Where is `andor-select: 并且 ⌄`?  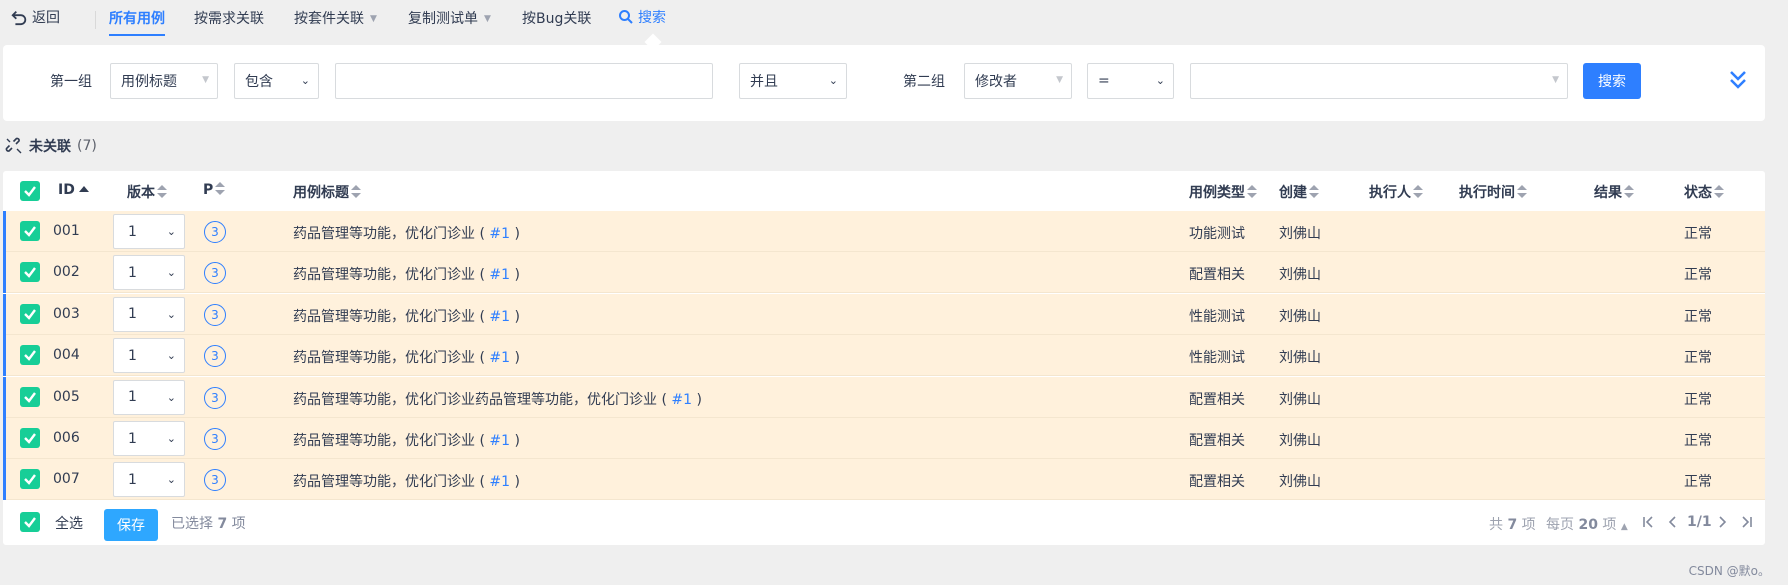
andor-select: 并且 ⌄ is located at coordinates (793, 81).